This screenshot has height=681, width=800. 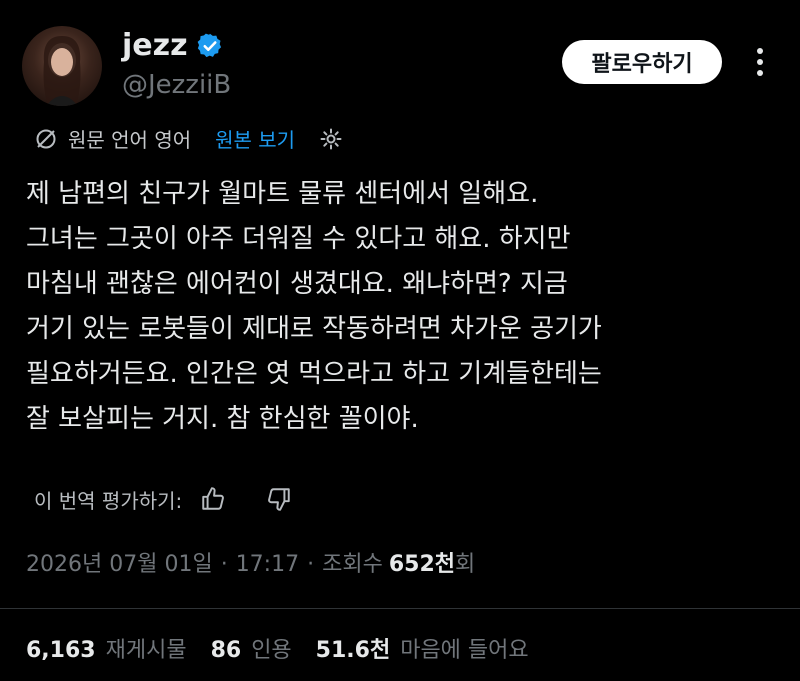 What do you see at coordinates (119, 562) in the screenshot?
I see `post-date: 2026년 07월 01일` at bounding box center [119, 562].